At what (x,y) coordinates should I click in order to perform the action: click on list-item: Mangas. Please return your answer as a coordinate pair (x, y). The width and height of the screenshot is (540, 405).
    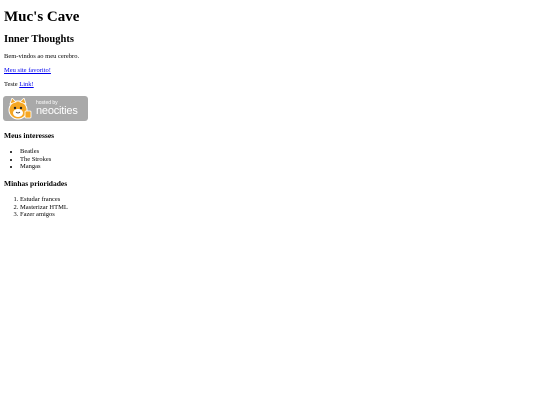
    Looking at the image, I should click on (35, 167).